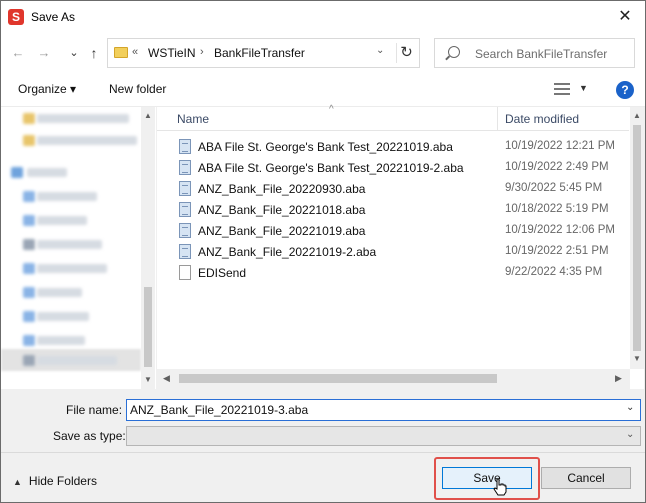 Image resolution: width=646 pixels, height=503 pixels. I want to click on file-name: ANZ_Bank_File_20220930.aba, so click(282, 189).